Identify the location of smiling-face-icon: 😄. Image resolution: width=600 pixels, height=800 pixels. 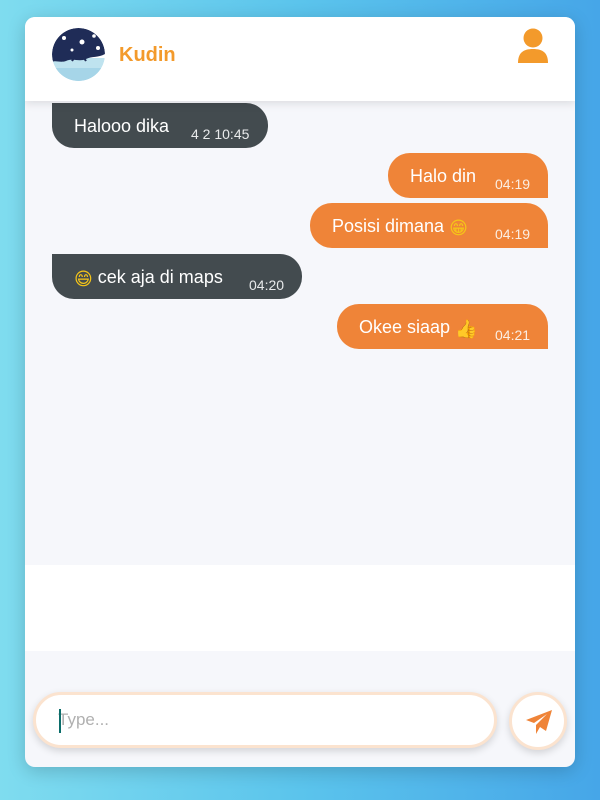
(83, 279).